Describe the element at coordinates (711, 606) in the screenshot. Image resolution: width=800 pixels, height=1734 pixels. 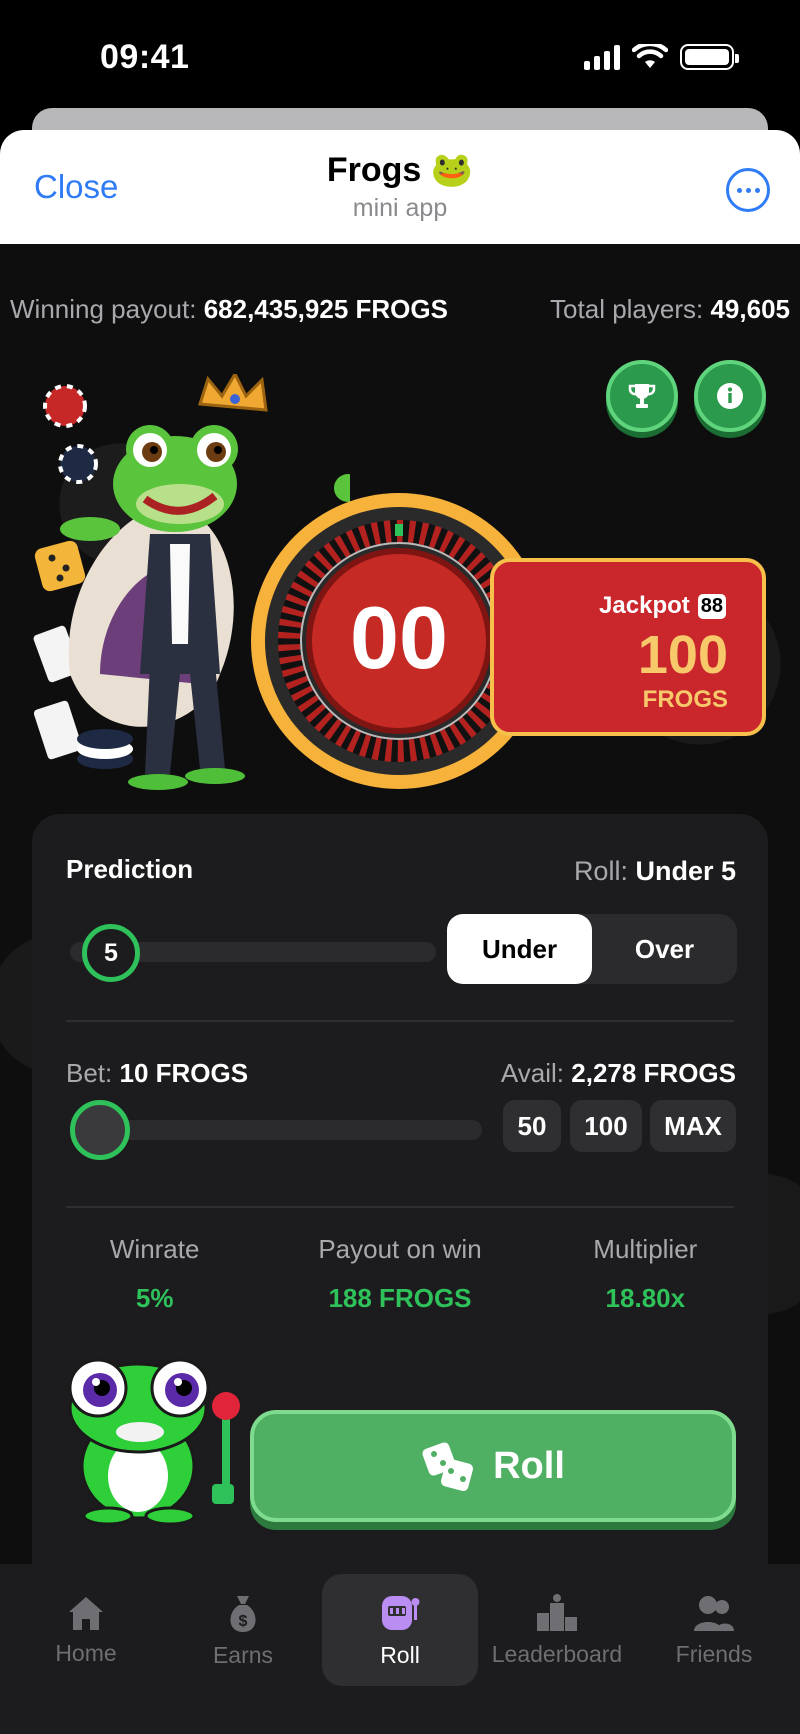
I see `jackpot-badge: 88` at that location.